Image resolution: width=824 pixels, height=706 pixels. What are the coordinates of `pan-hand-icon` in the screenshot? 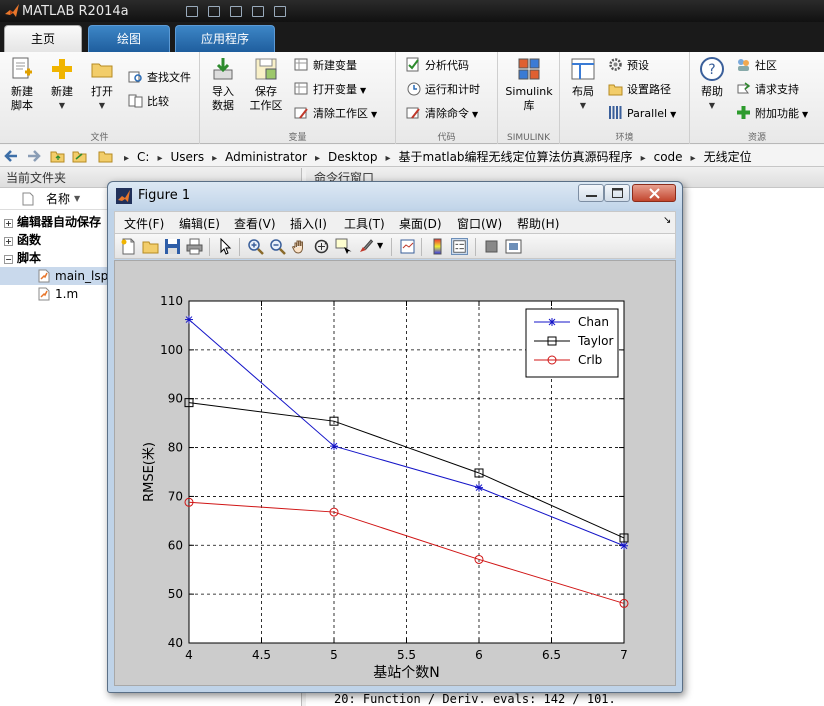 It's located at (299, 246).